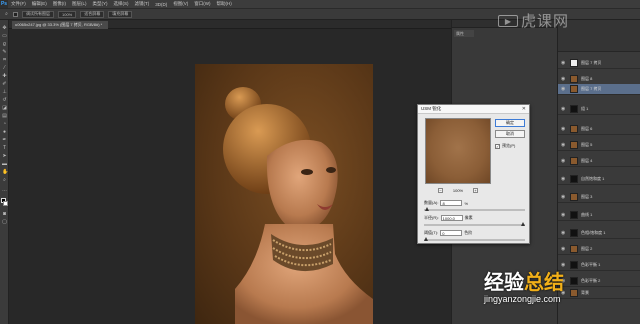 This screenshot has width=640, height=324. What do you see at coordinates (4, 148) in the screenshot?
I see `type-tool-icon: T` at bounding box center [4, 148].